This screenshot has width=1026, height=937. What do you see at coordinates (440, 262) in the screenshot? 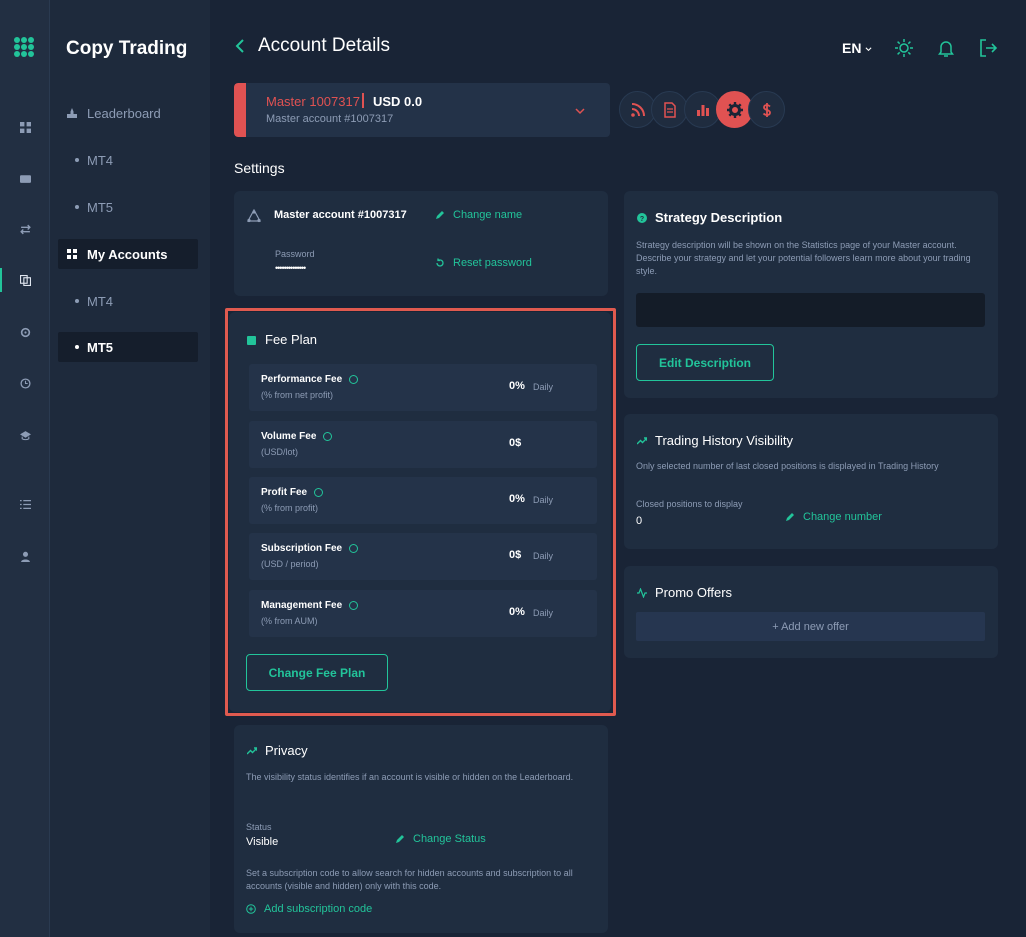
I see `reset-icon` at bounding box center [440, 262].